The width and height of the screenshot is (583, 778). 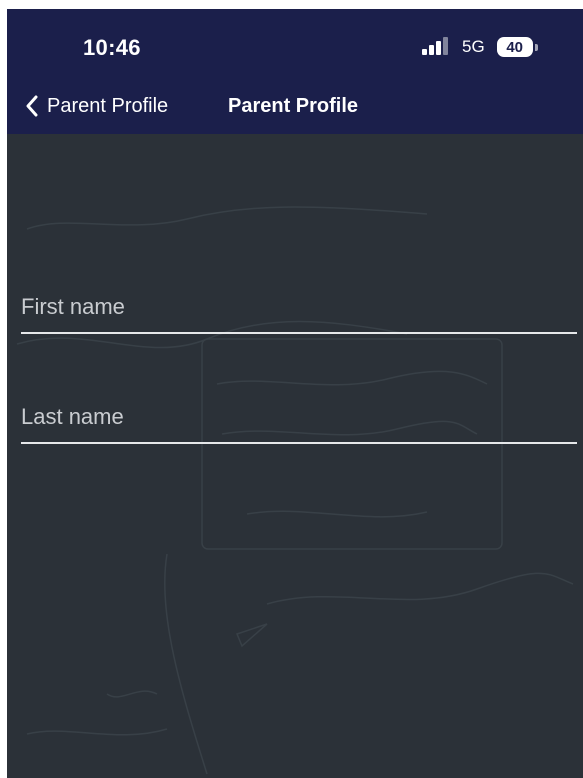 I want to click on chevron-left-icon, so click(x=32, y=106).